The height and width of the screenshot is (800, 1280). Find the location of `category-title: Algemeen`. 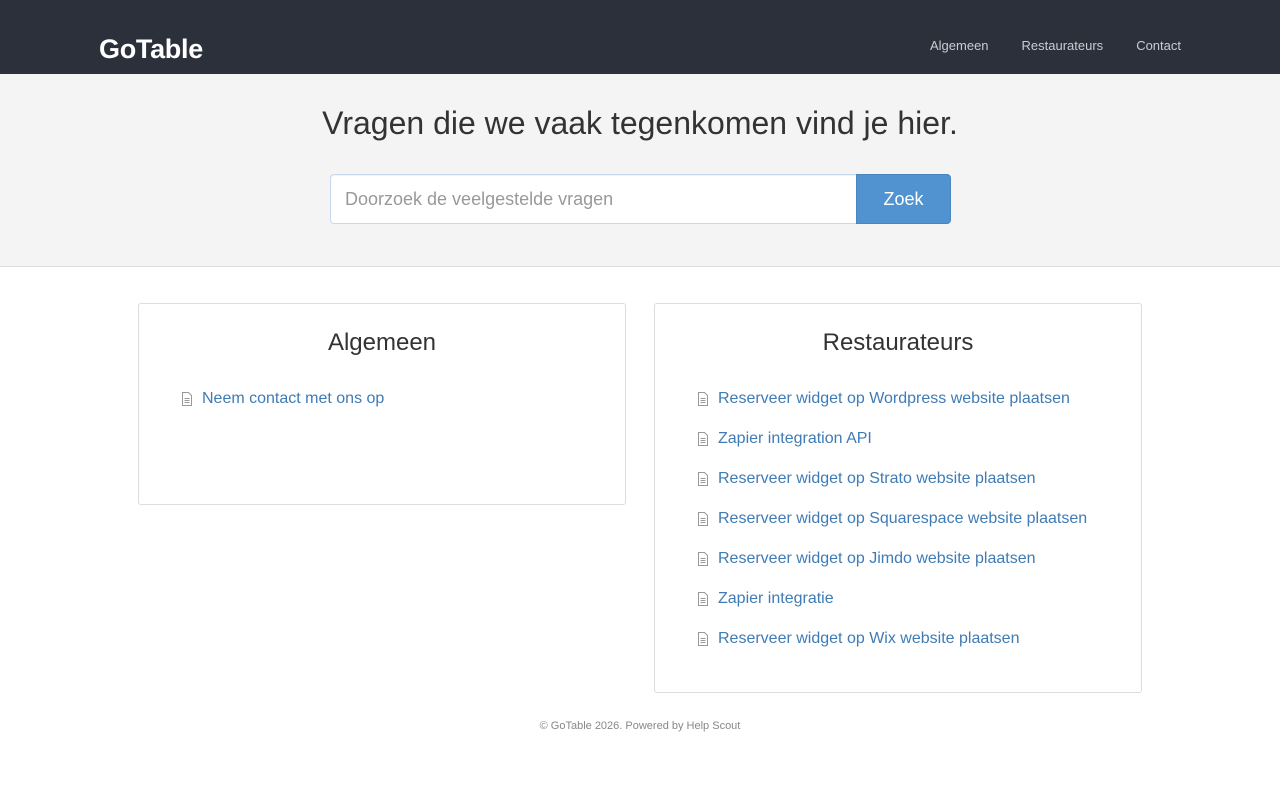

category-title: Algemeen is located at coordinates (382, 342).